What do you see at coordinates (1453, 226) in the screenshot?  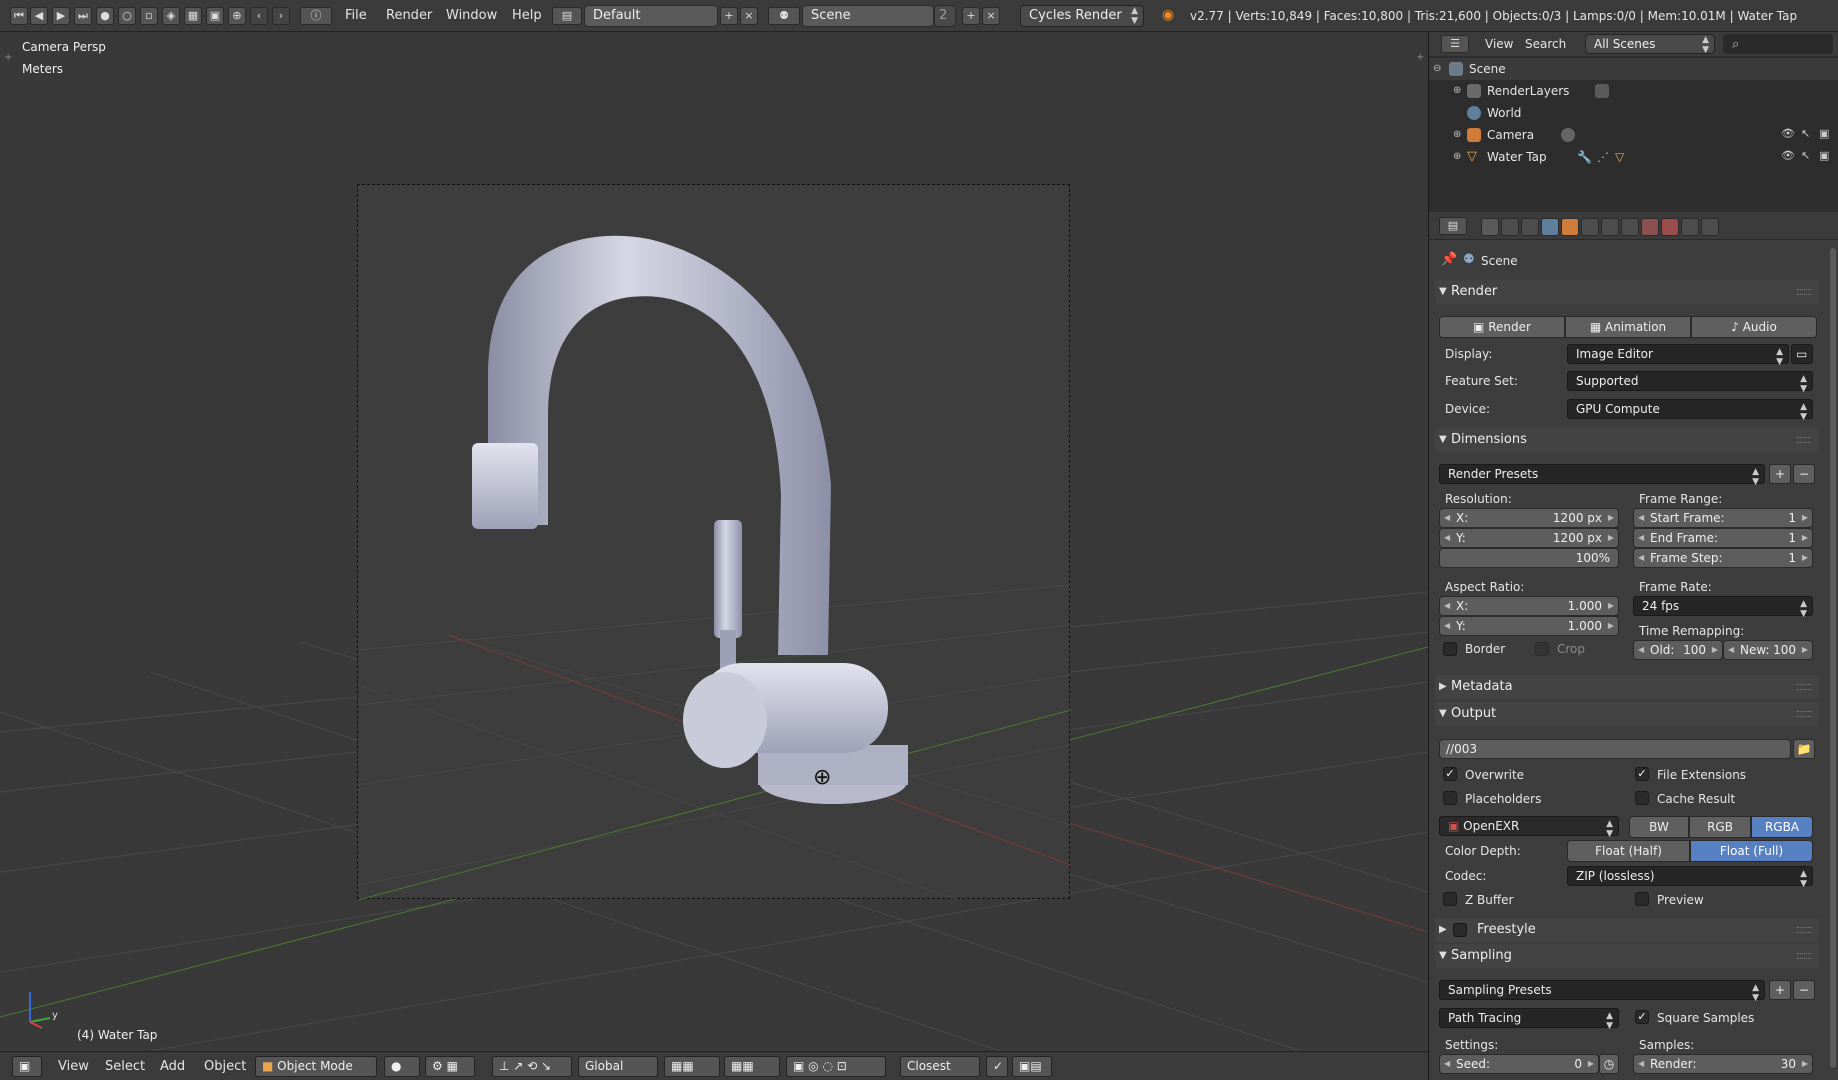 I see `properties-type-icon: ▤` at bounding box center [1453, 226].